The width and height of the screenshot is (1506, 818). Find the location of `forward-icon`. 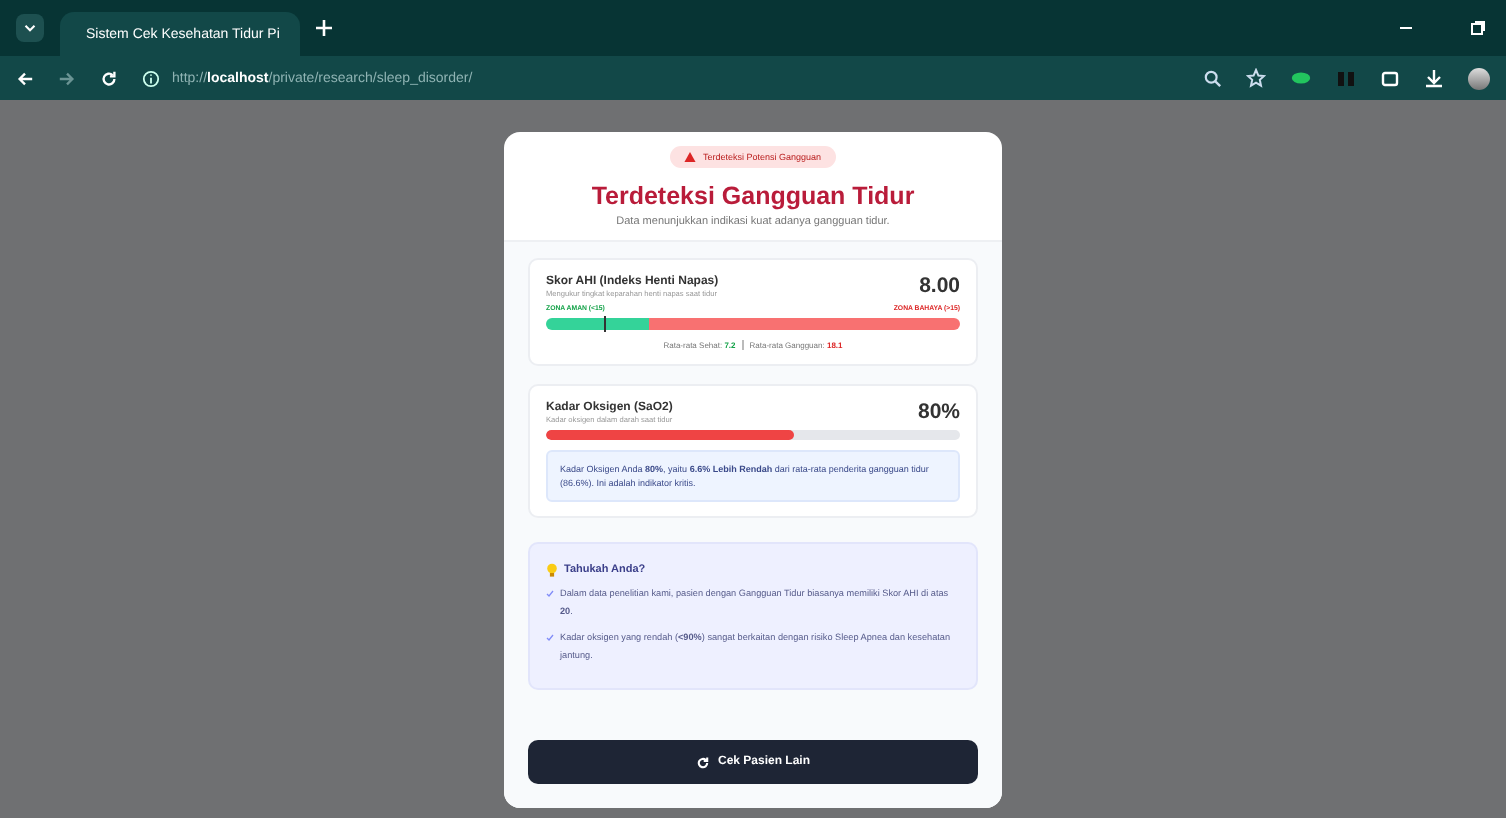

forward-icon is located at coordinates (67, 78).